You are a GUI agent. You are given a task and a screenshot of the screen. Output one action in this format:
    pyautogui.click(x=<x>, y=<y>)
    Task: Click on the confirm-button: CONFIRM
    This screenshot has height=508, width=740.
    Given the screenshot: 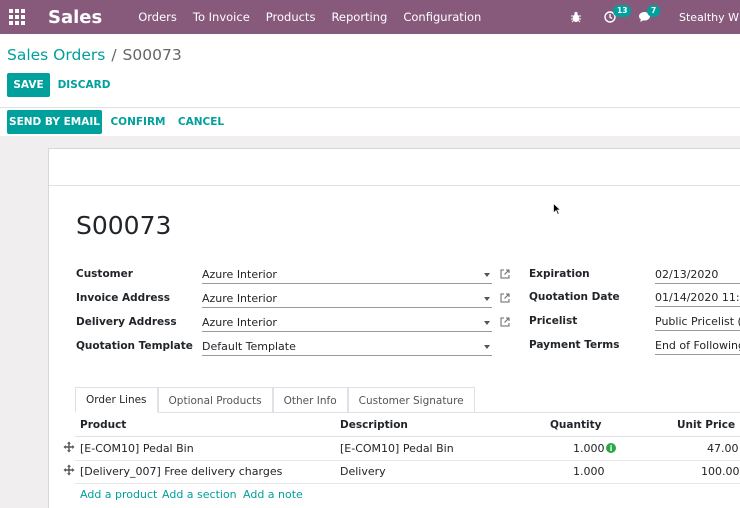 What is the action you would take?
    pyautogui.click(x=138, y=122)
    